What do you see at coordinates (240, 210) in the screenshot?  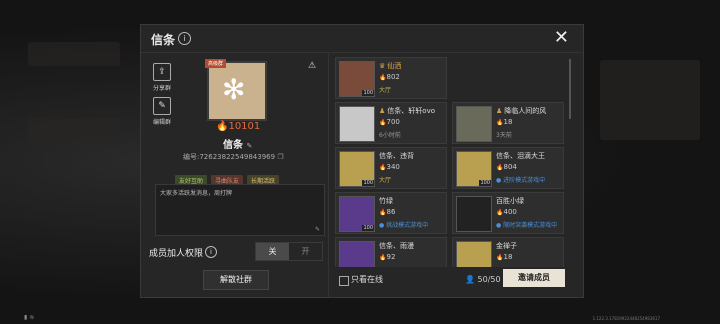 I see `group-notice: 大家多活跃发消息，周打牌 ✎` at bounding box center [240, 210].